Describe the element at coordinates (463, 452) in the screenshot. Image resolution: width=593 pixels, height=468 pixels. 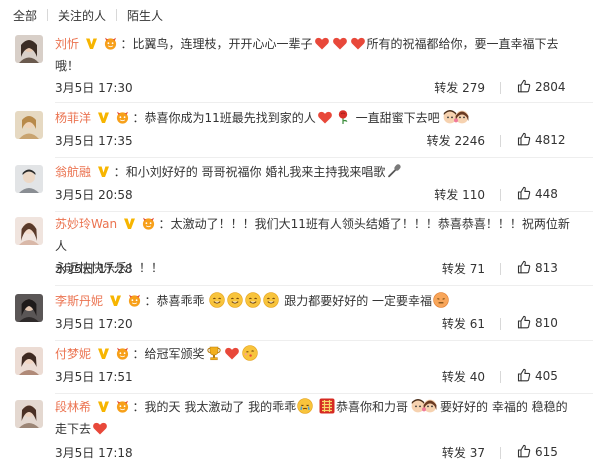
I see `forward-button: 转发 37` at that location.